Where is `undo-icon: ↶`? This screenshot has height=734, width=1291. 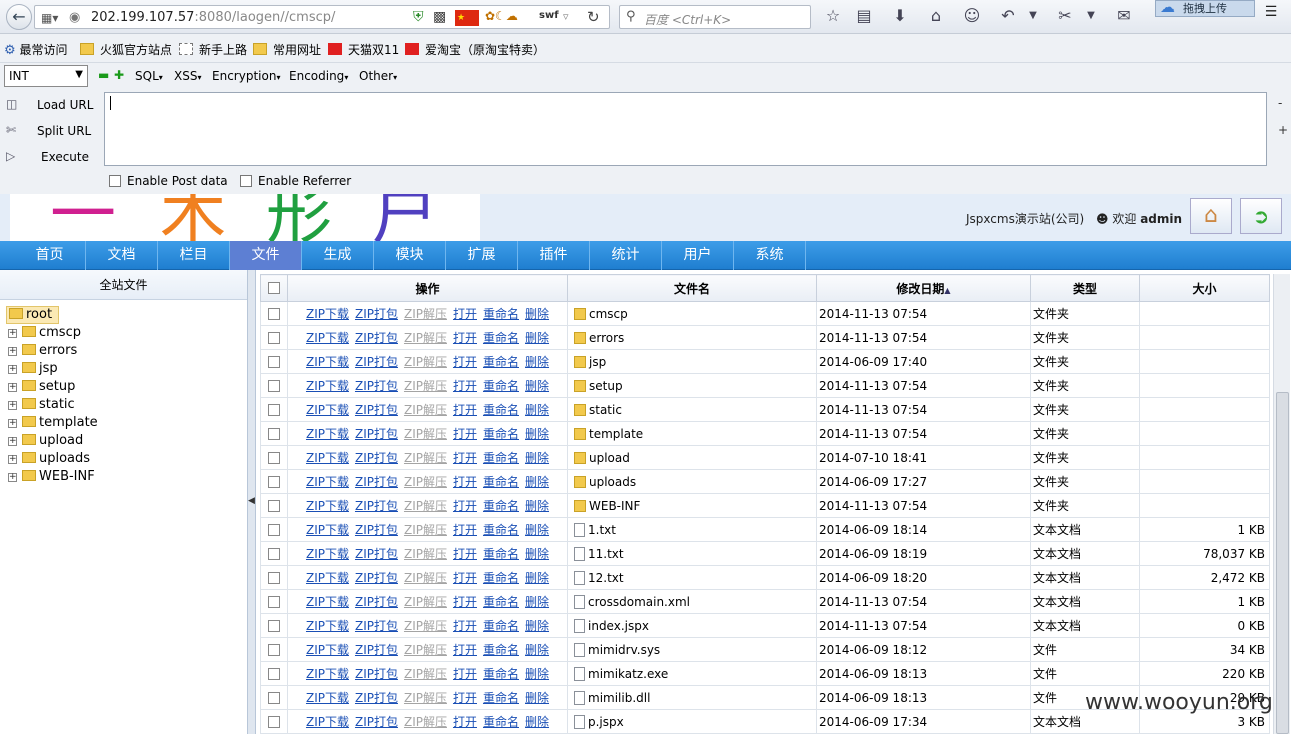
undo-icon: ↶ is located at coordinates (1008, 15).